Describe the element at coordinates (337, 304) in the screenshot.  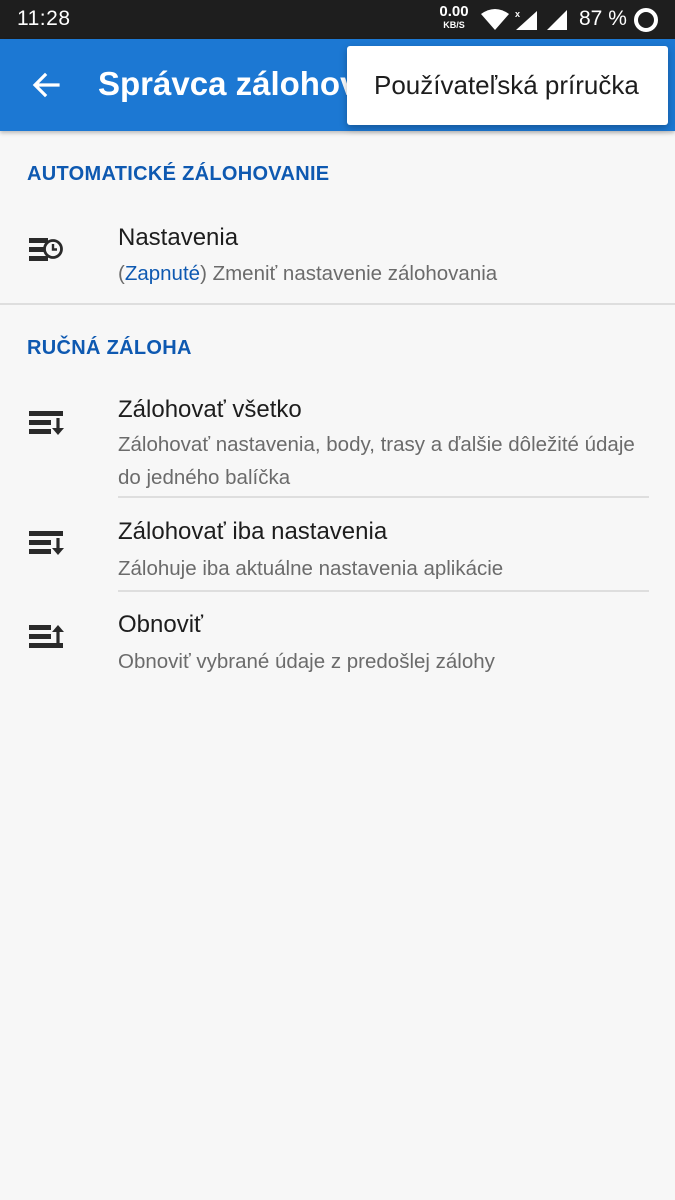
I see `section-divider` at that location.